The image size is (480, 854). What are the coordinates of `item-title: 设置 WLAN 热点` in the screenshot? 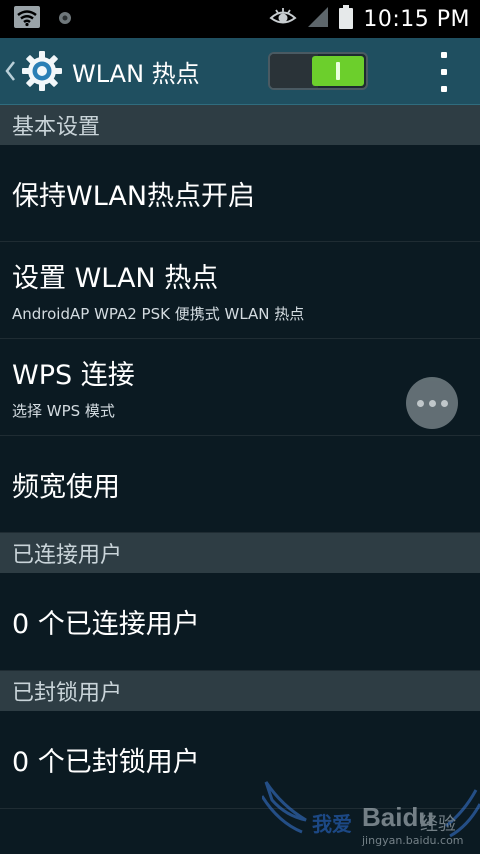 It's located at (115, 278).